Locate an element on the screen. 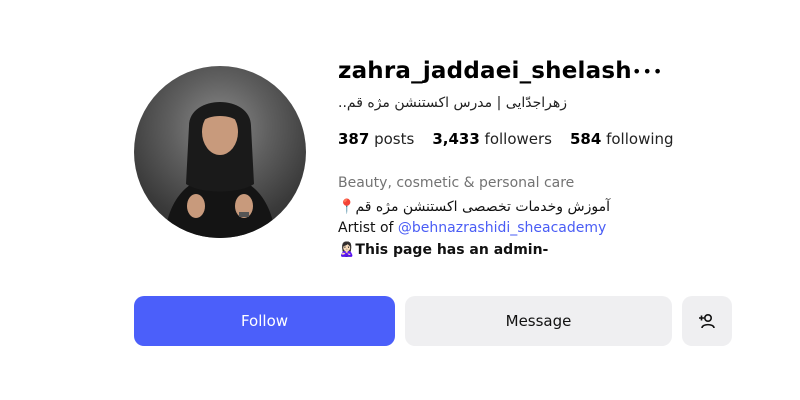  profile-stats: 387 posts 3,433 followers 584 following is located at coordinates (506, 139).